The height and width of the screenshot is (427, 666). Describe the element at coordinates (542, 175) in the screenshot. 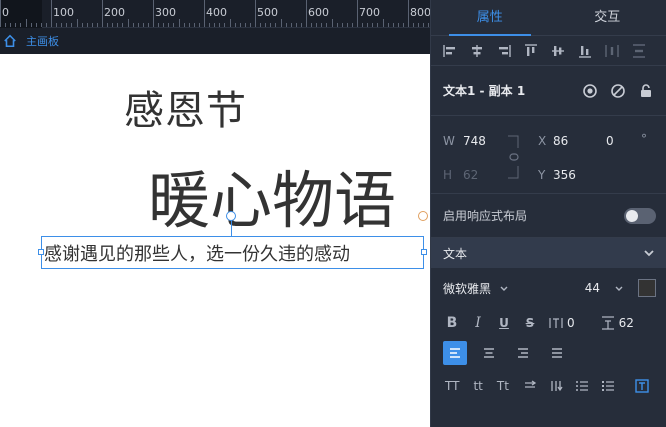

I see `y-label: Y` at that location.